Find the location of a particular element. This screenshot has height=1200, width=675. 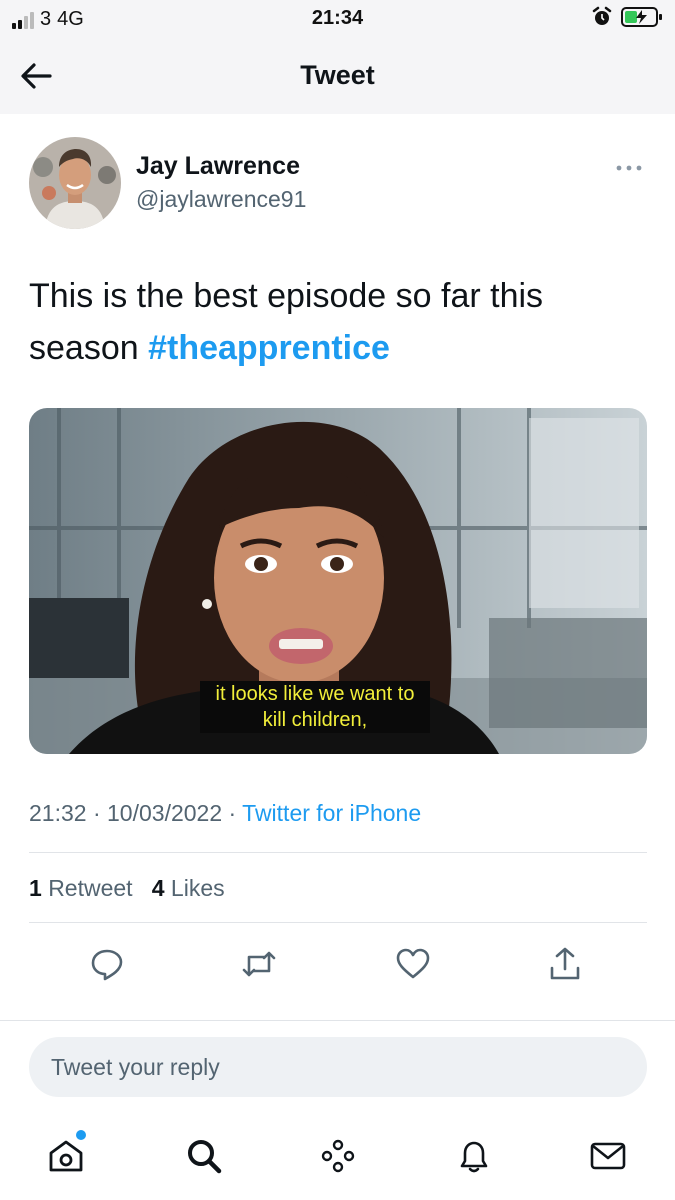

tab-messages is located at coordinates (608, 1156).